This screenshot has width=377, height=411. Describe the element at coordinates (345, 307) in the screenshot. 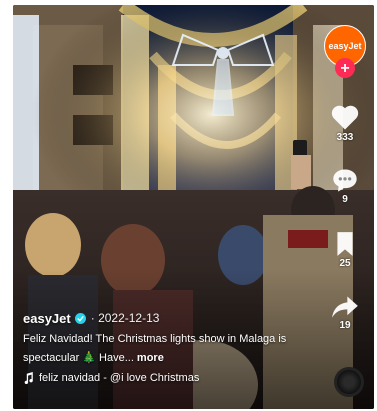

I see `share-arrow-icon` at that location.